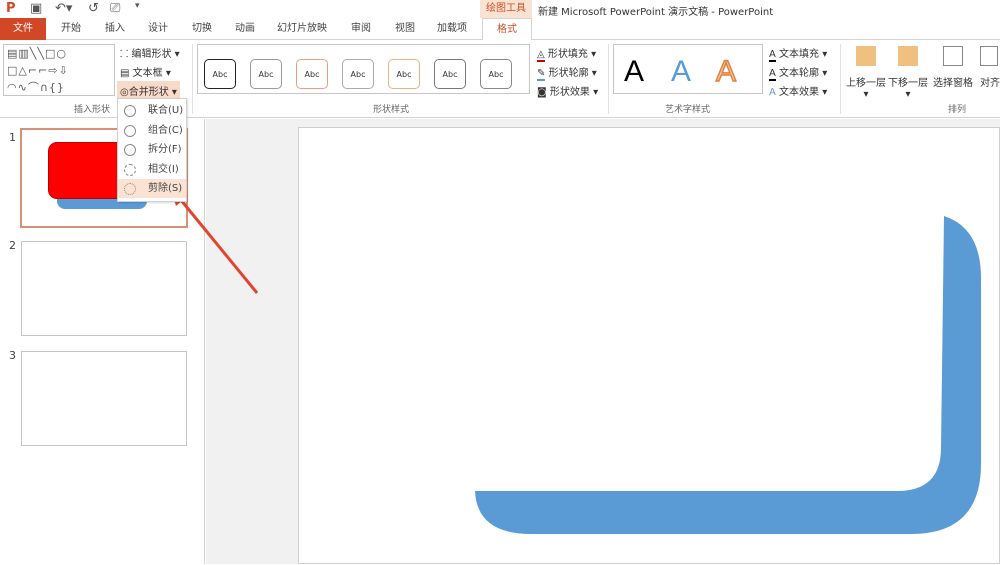  Describe the element at coordinates (150, 52) in the screenshot. I see `edit-shape-button: ⸬ 编辑形状 ▾` at that location.